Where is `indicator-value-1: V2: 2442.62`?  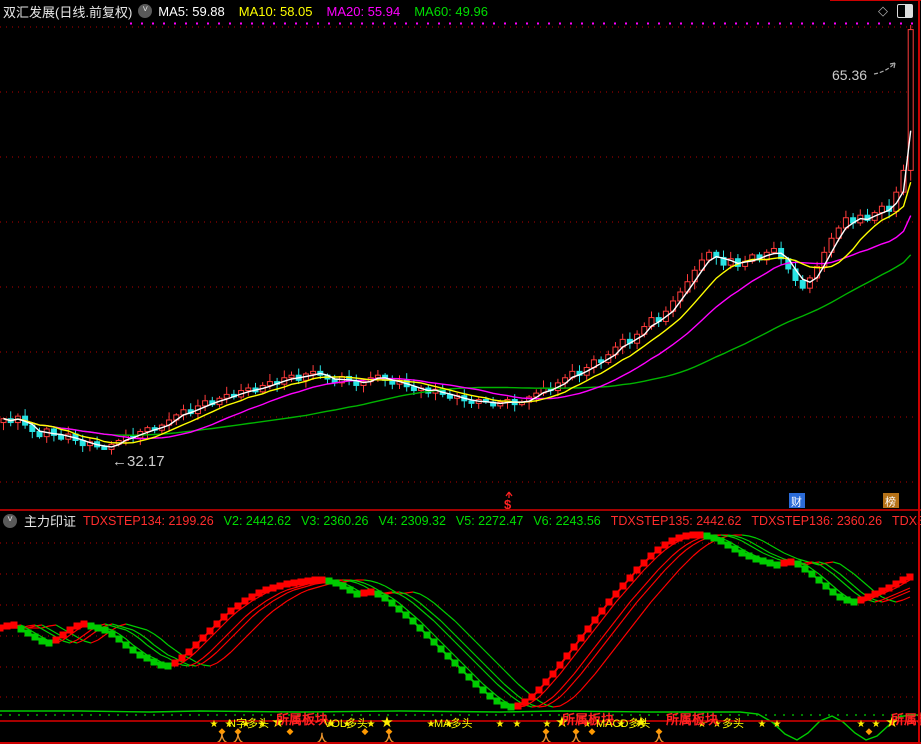
indicator-value-1: V2: 2442.62 is located at coordinates (257, 520).